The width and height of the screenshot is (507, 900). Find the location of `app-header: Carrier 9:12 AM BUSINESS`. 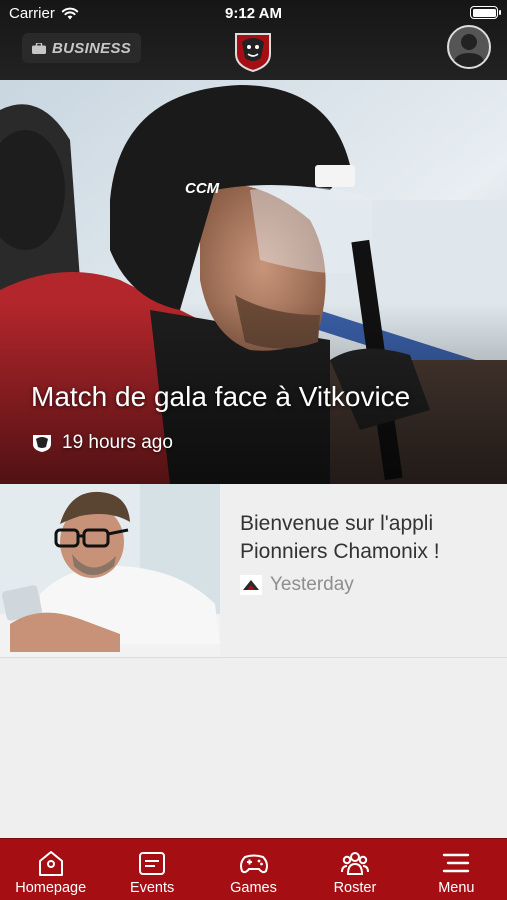

app-header: Carrier 9:12 AM BUSINESS is located at coordinates (253, 40).